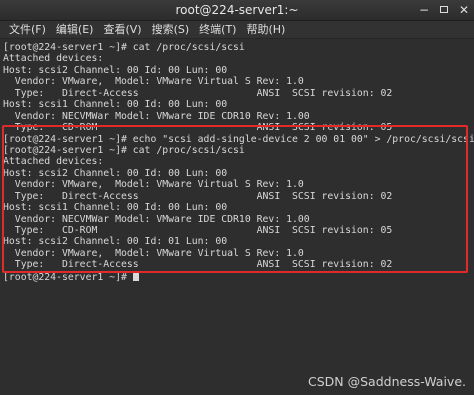 This screenshot has height=395, width=474. What do you see at coordinates (53, 59) in the screenshot?
I see `terminal-line: Attached devices:` at bounding box center [53, 59].